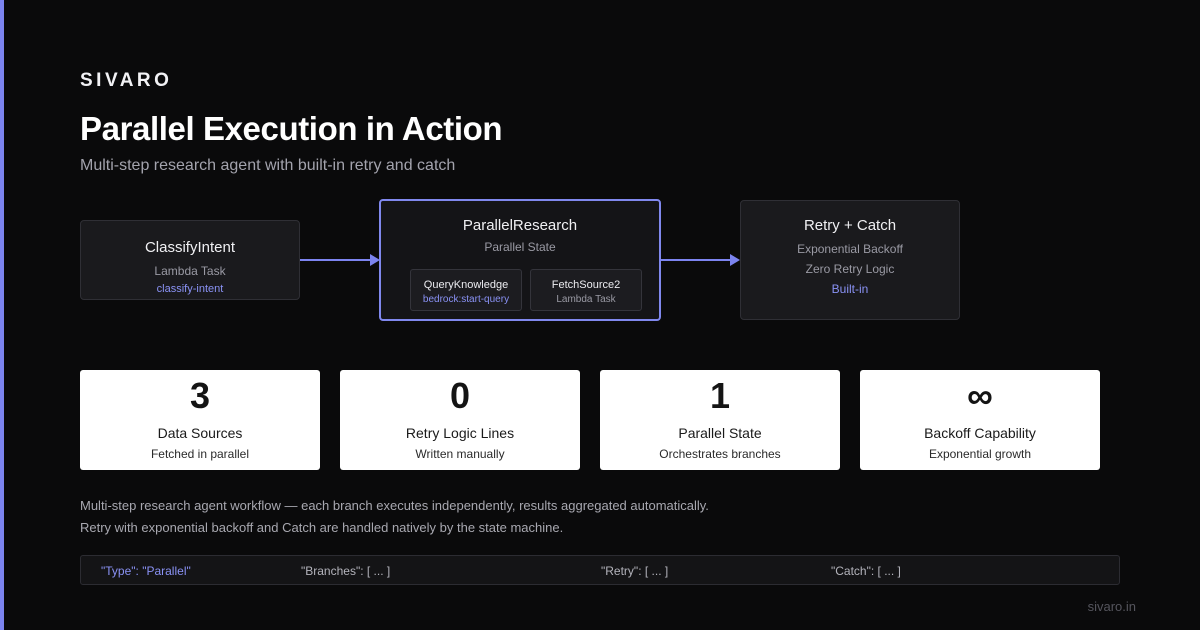 This screenshot has width=1200, height=630. What do you see at coordinates (866, 571) in the screenshot?
I see `code-catch: "Catch": [ ... ]` at bounding box center [866, 571].